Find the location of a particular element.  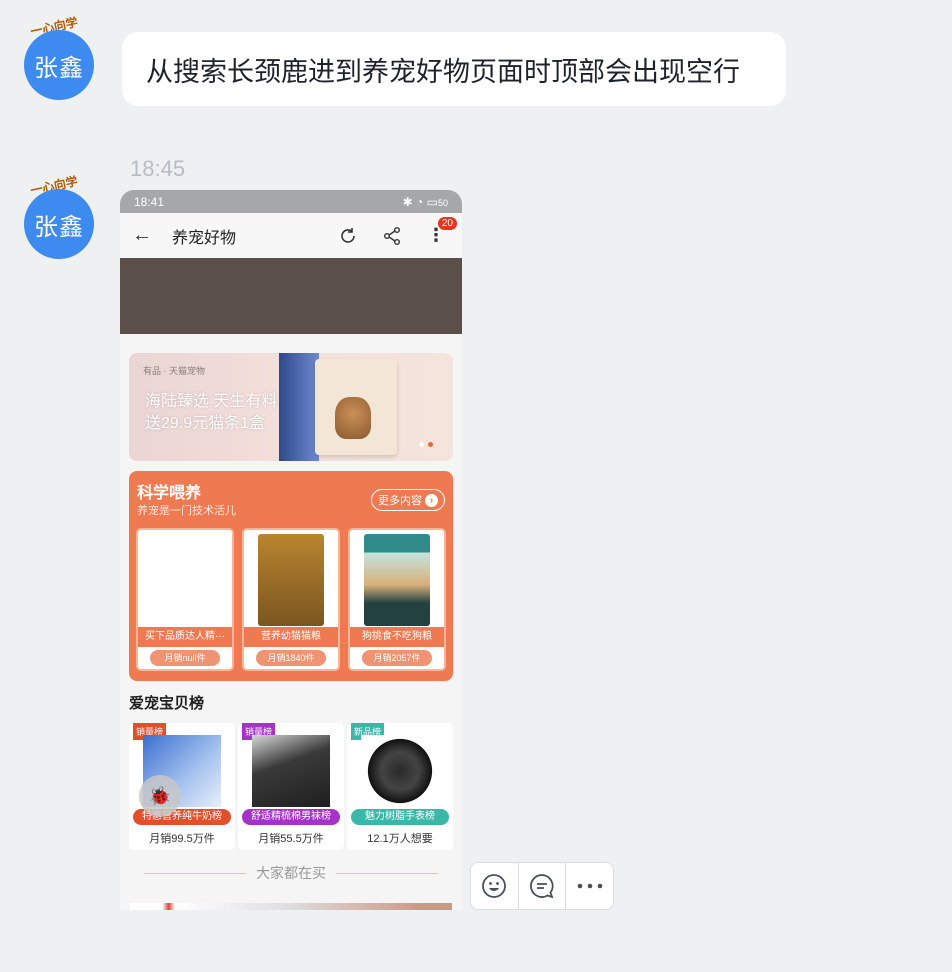

reply-button is located at coordinates (542, 886).